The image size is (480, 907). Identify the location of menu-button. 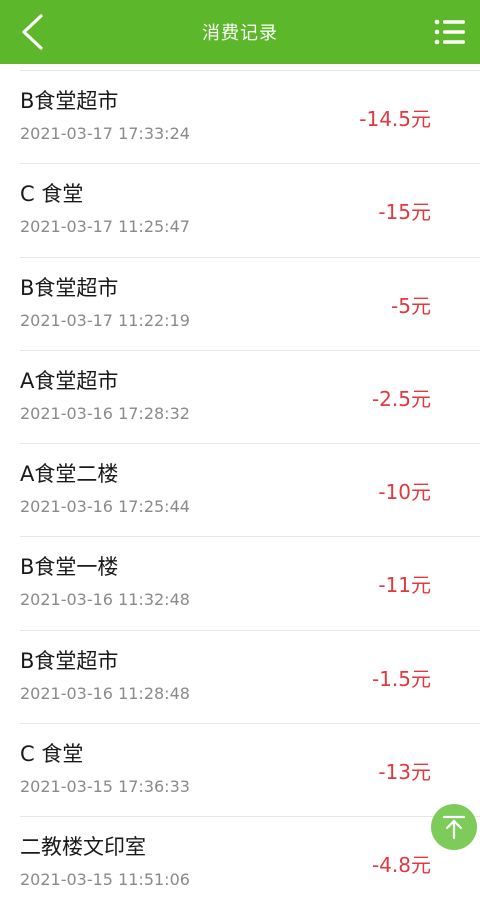
(450, 32).